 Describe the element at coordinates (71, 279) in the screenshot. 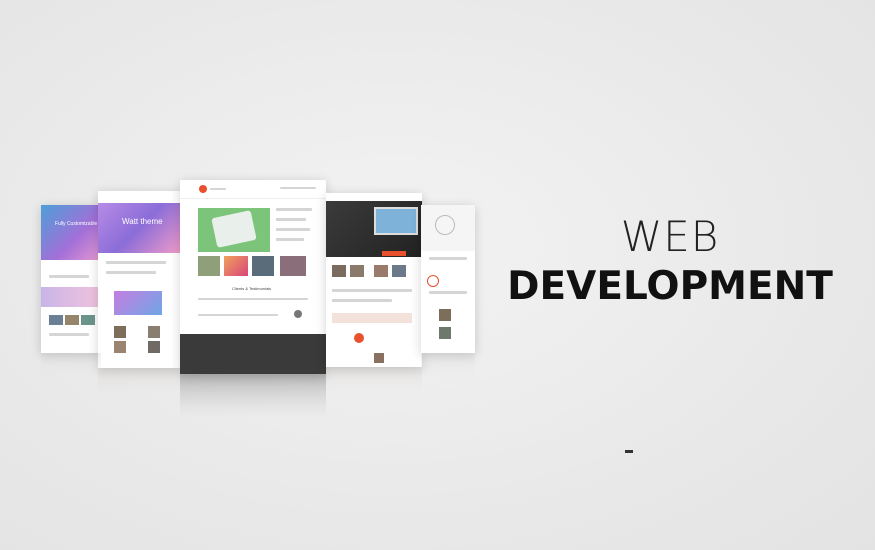

I see `website-mockup-far-left: Fully Customizable` at that location.